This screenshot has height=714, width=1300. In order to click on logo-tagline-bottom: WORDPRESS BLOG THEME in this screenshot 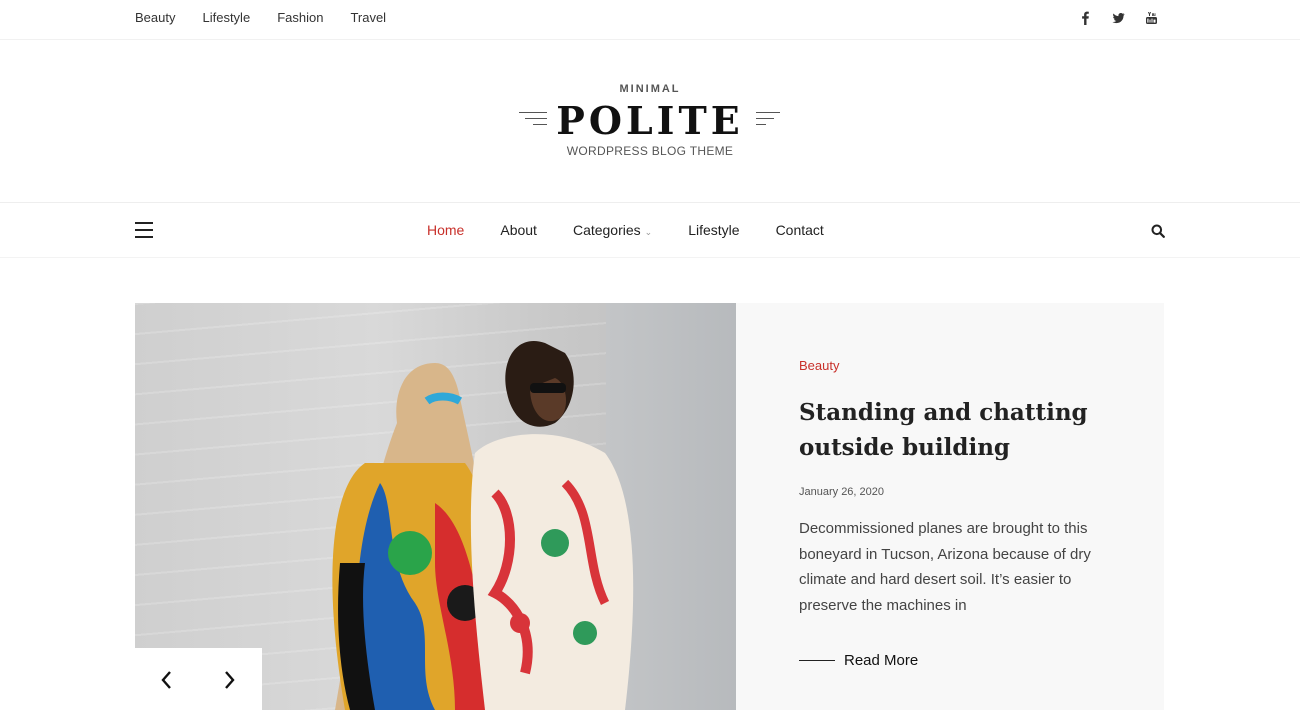, I will do `click(650, 151)`.